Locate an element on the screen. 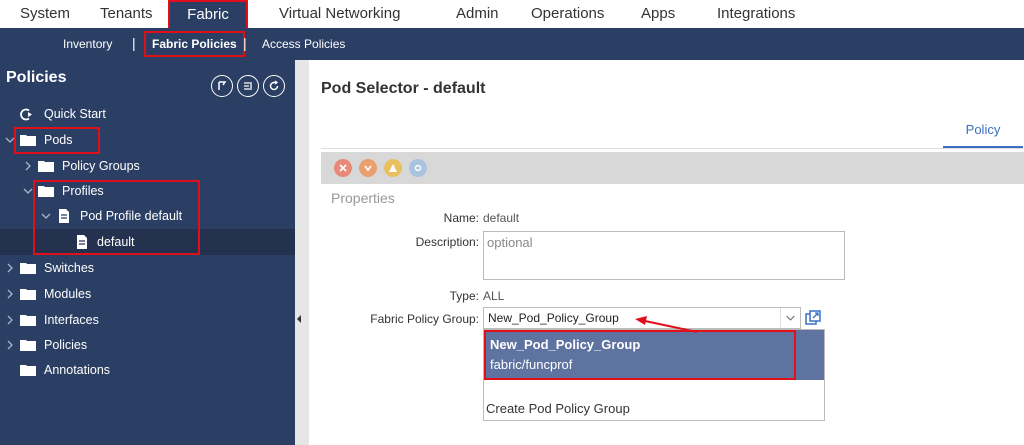 The image size is (1024, 445). tree-label: Profiles is located at coordinates (83, 191).